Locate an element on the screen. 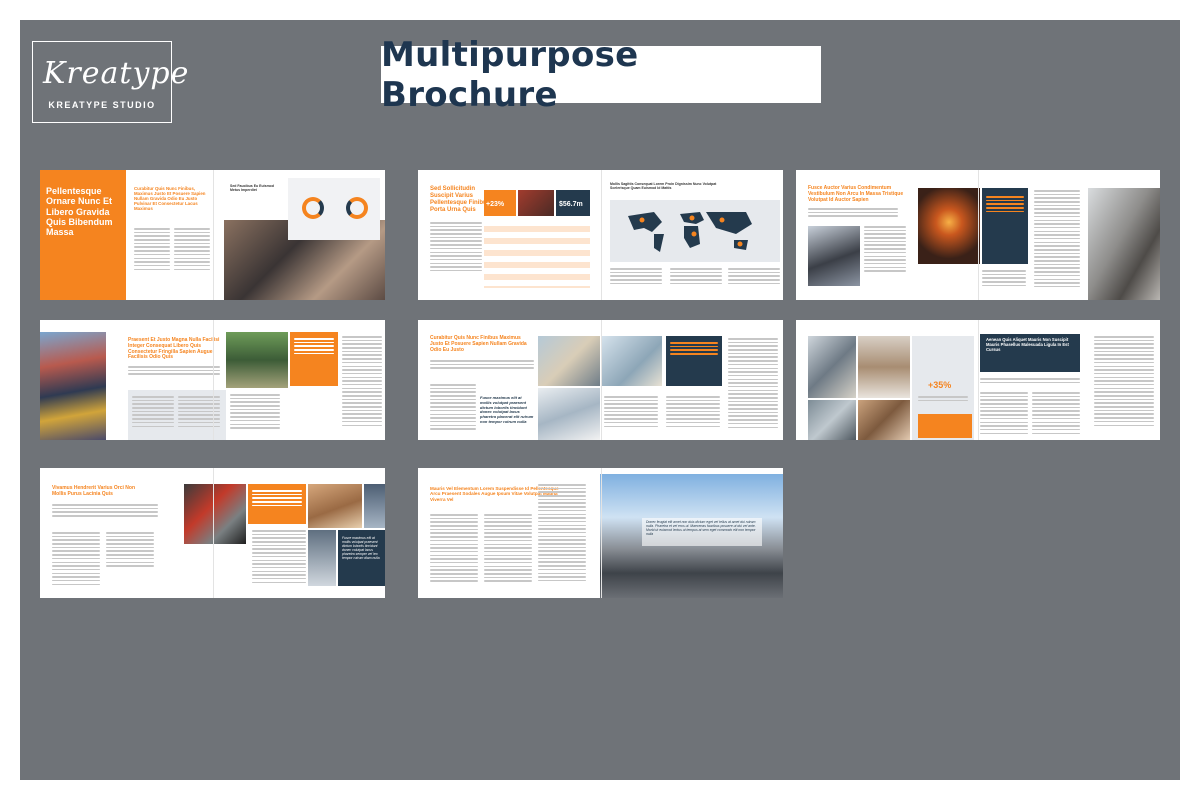 The height and width of the screenshot is (800, 1200). steel-factory-photo is located at coordinates (949, 226).